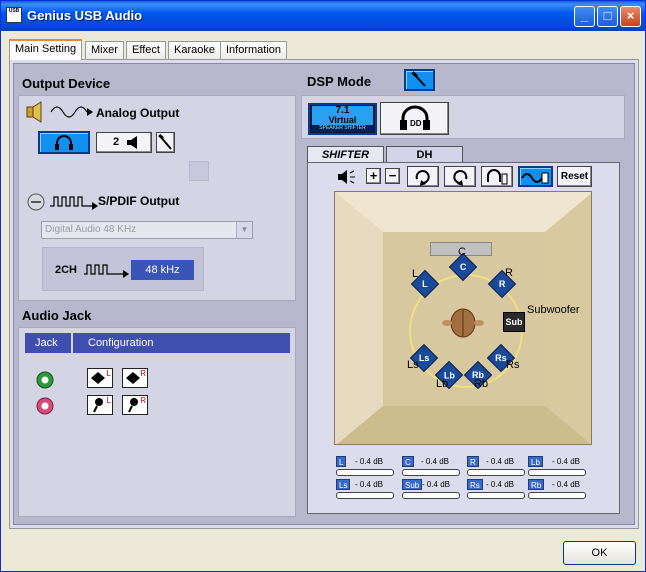 Image resolution: width=646 pixels, height=572 pixels. What do you see at coordinates (100, 378) in the screenshot?
I see `front-left-output-button: L` at bounding box center [100, 378].